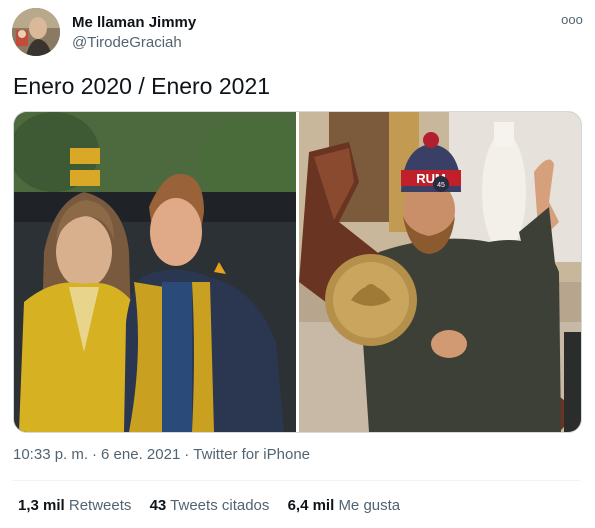 The height and width of the screenshot is (528, 595). Describe the element at coordinates (572, 20) in the screenshot. I see `more-options-icon: ooo` at that location.